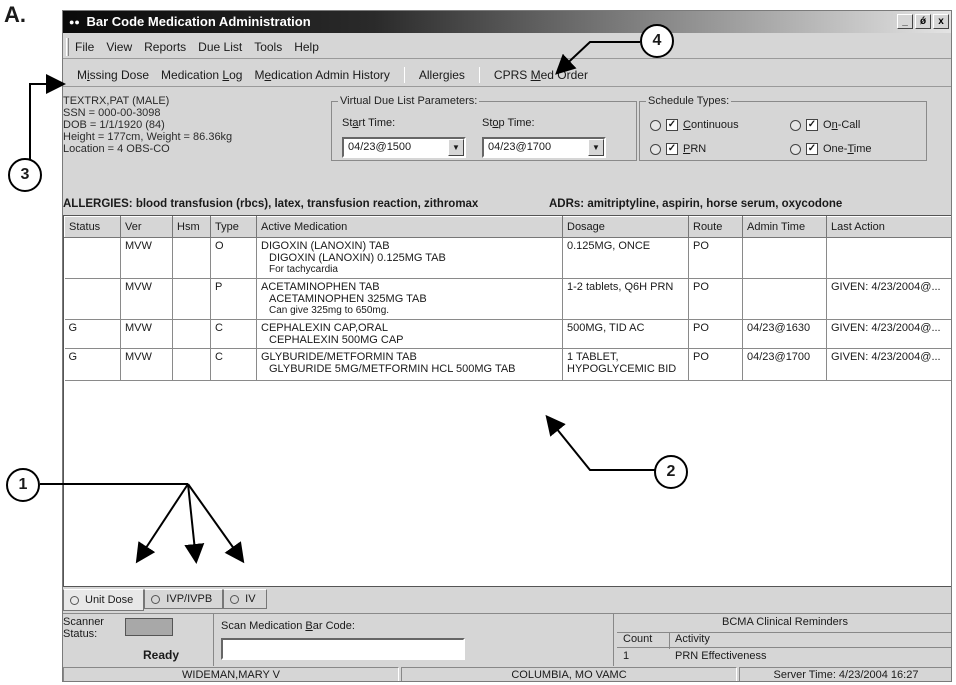  What do you see at coordinates (149, 627) in the screenshot?
I see `scanner-status-indicator` at bounding box center [149, 627].